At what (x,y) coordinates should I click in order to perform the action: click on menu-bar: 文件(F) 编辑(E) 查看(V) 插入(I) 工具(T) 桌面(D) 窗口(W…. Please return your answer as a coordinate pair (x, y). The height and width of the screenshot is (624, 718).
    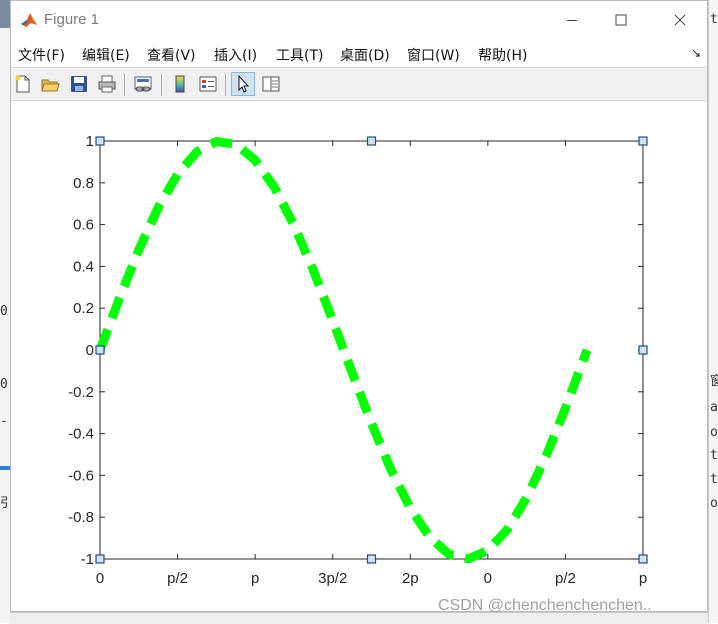
    Looking at the image, I should click on (359, 53).